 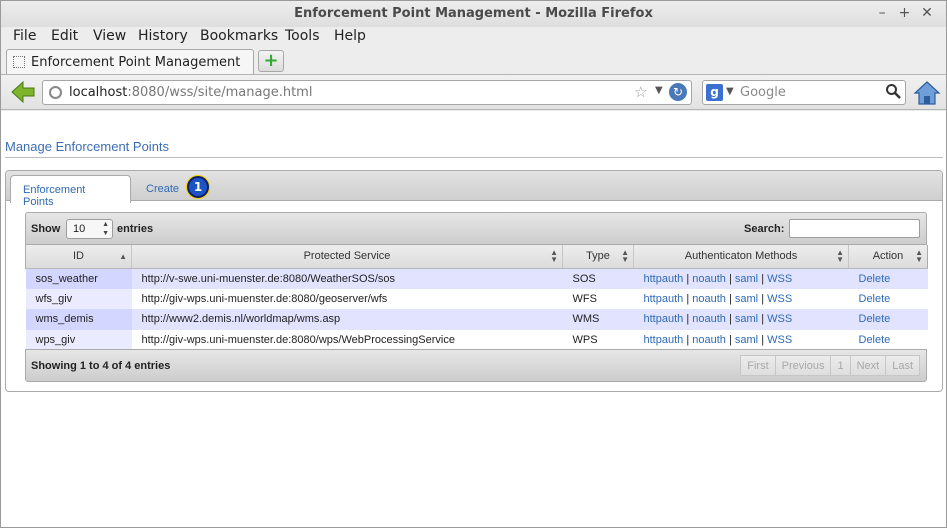 What do you see at coordinates (804, 92) in the screenshot?
I see `search-bar: g ▼ Google` at bounding box center [804, 92].